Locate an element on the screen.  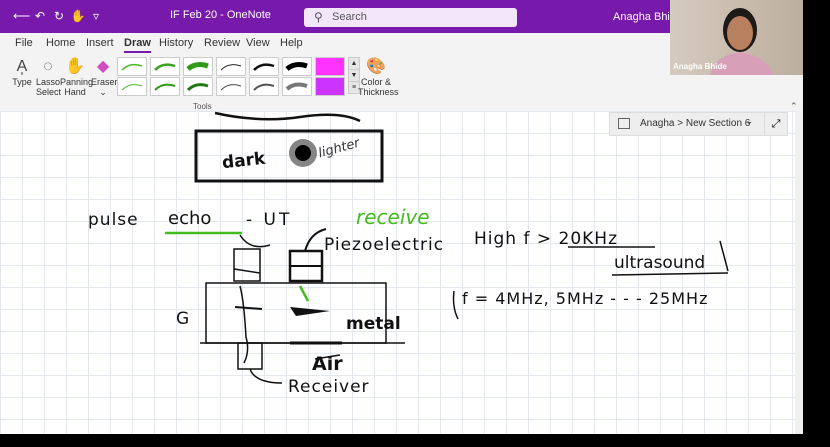
tab-history: History is located at coordinates (176, 43).